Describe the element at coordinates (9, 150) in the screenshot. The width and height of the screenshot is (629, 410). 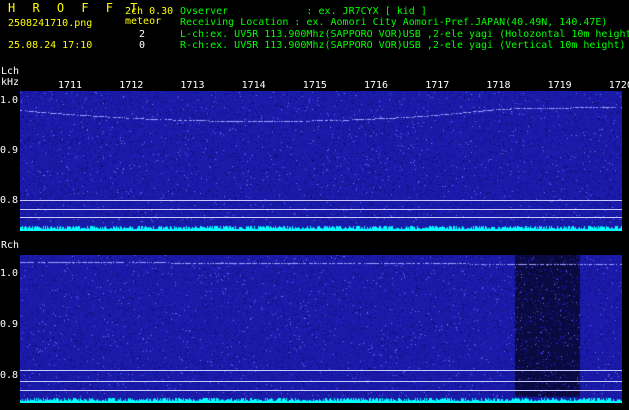
I see `lch-ytick-label: 0.9` at that location.